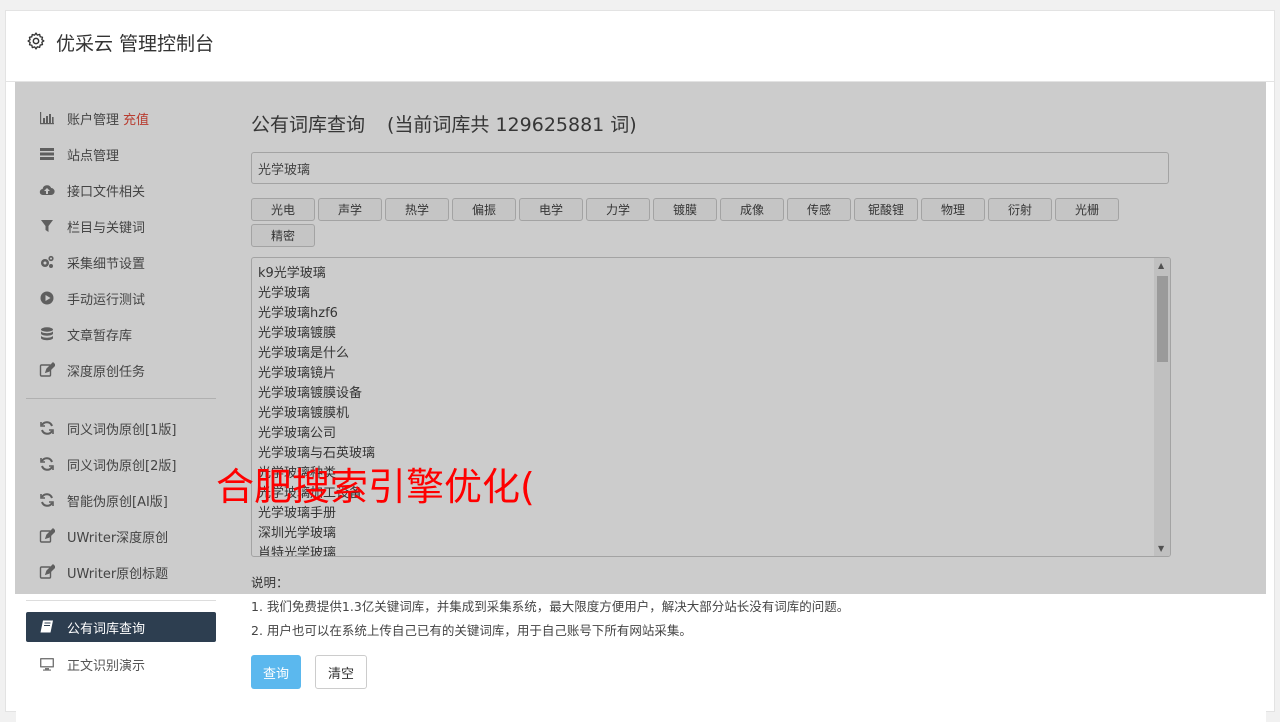  Describe the element at coordinates (471, 630) in the screenshot. I see `note-line: 2. 用户也可以在系统上传自己已有的关键词库，用于自己账号下所有网站采集。` at that location.